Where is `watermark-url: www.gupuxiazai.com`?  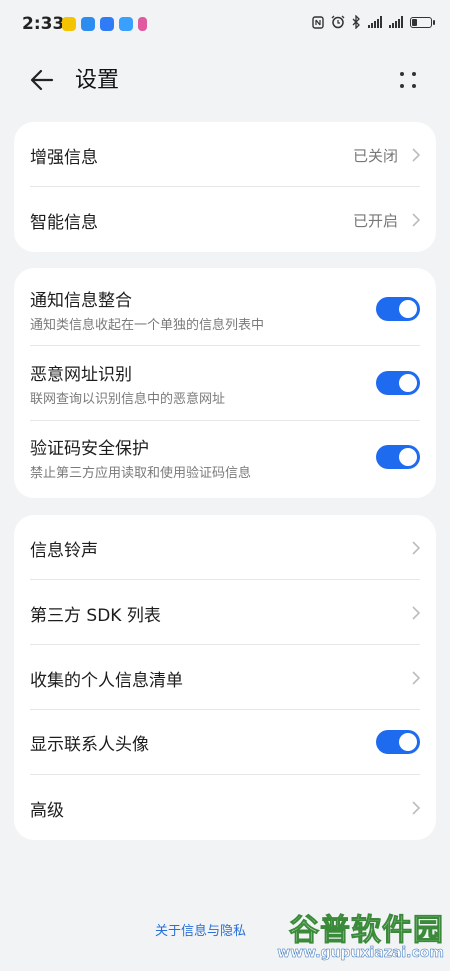
watermark-url: www.gupuxiazai.com is located at coordinates (360, 953).